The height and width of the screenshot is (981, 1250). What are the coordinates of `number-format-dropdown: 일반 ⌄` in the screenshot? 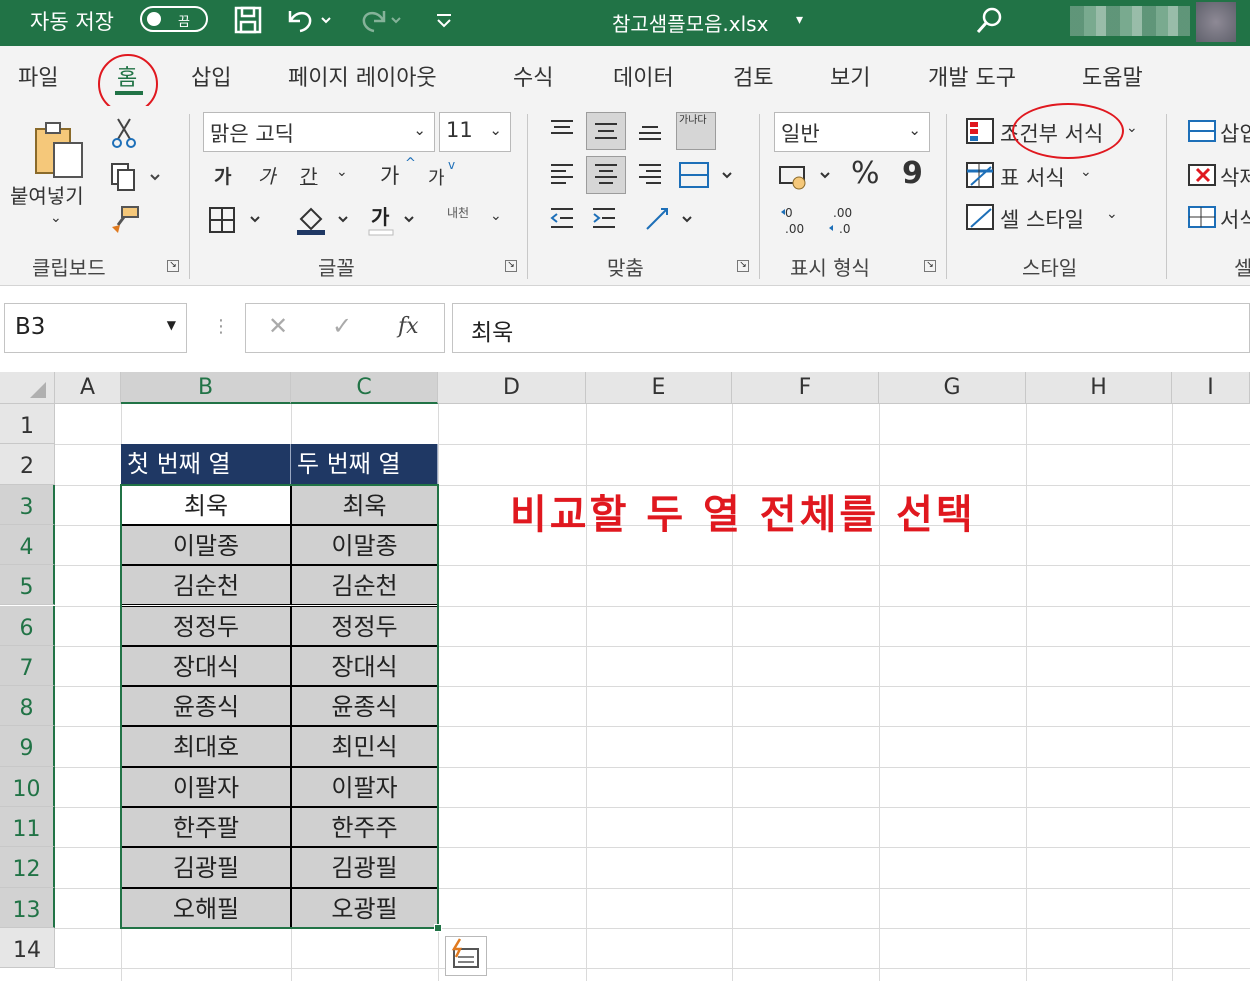 It's located at (852, 132).